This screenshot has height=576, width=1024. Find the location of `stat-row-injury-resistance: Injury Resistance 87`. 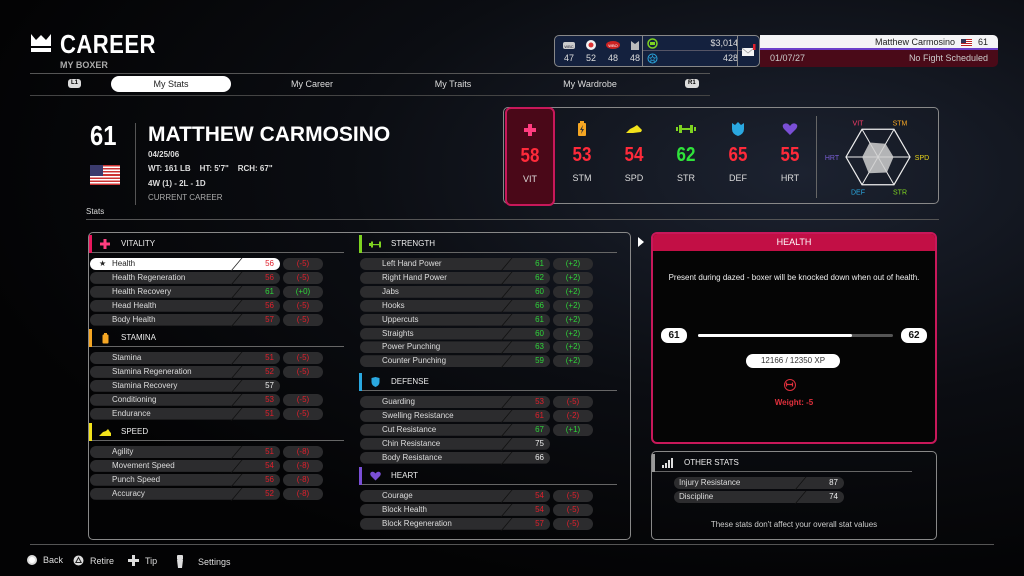

stat-row-injury-resistance: Injury Resistance 87 is located at coordinates (759, 483).